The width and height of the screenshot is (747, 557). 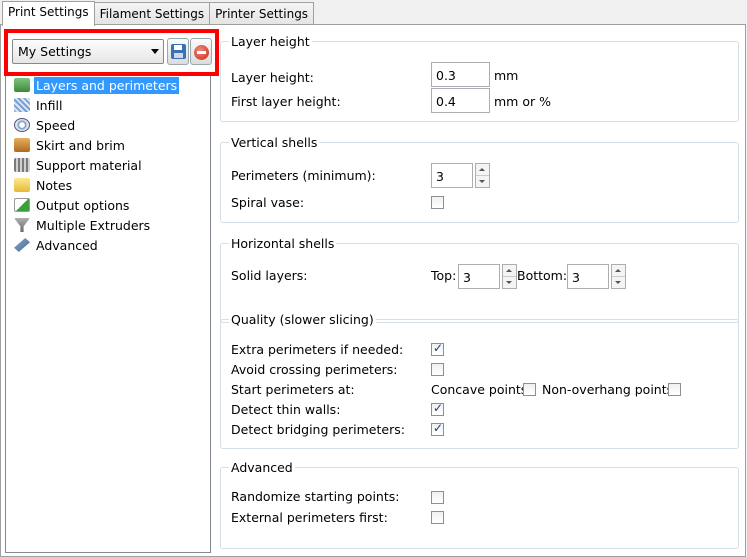 I want to click on tree-item-label: Support material, so click(x=89, y=165).